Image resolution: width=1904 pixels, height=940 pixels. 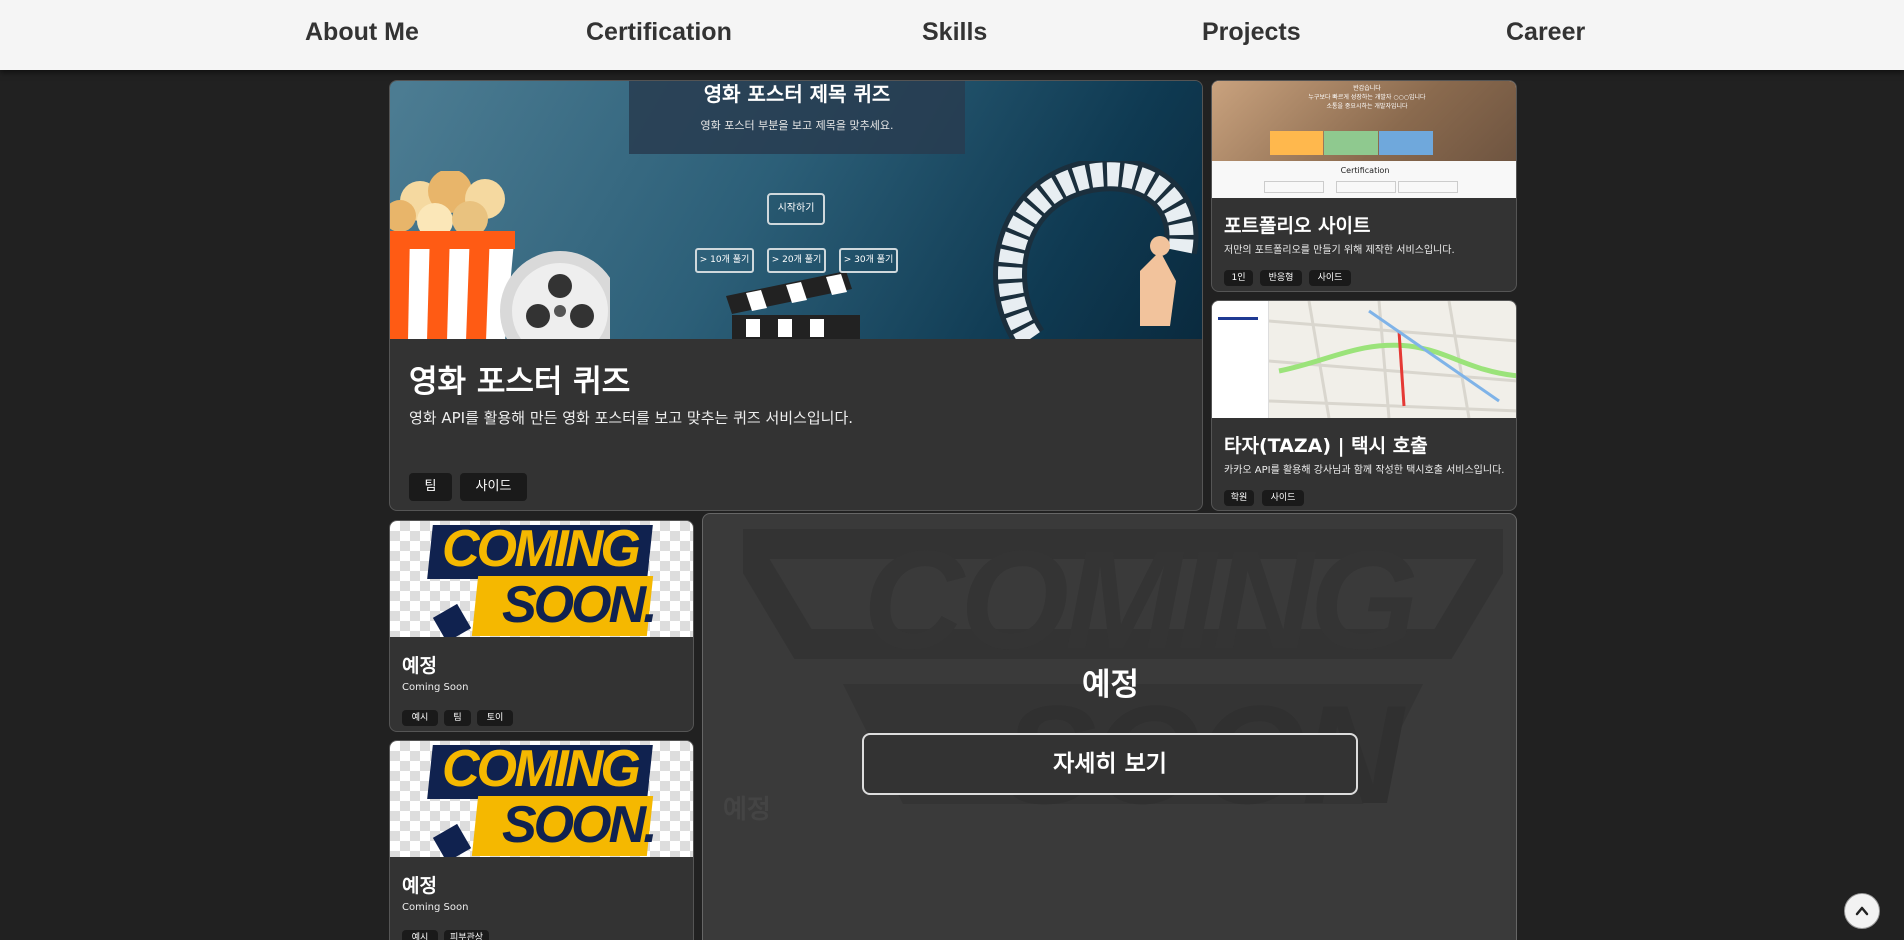 What do you see at coordinates (868, 260) in the screenshot?
I see `option-30-button: > 30개 풀기` at bounding box center [868, 260].